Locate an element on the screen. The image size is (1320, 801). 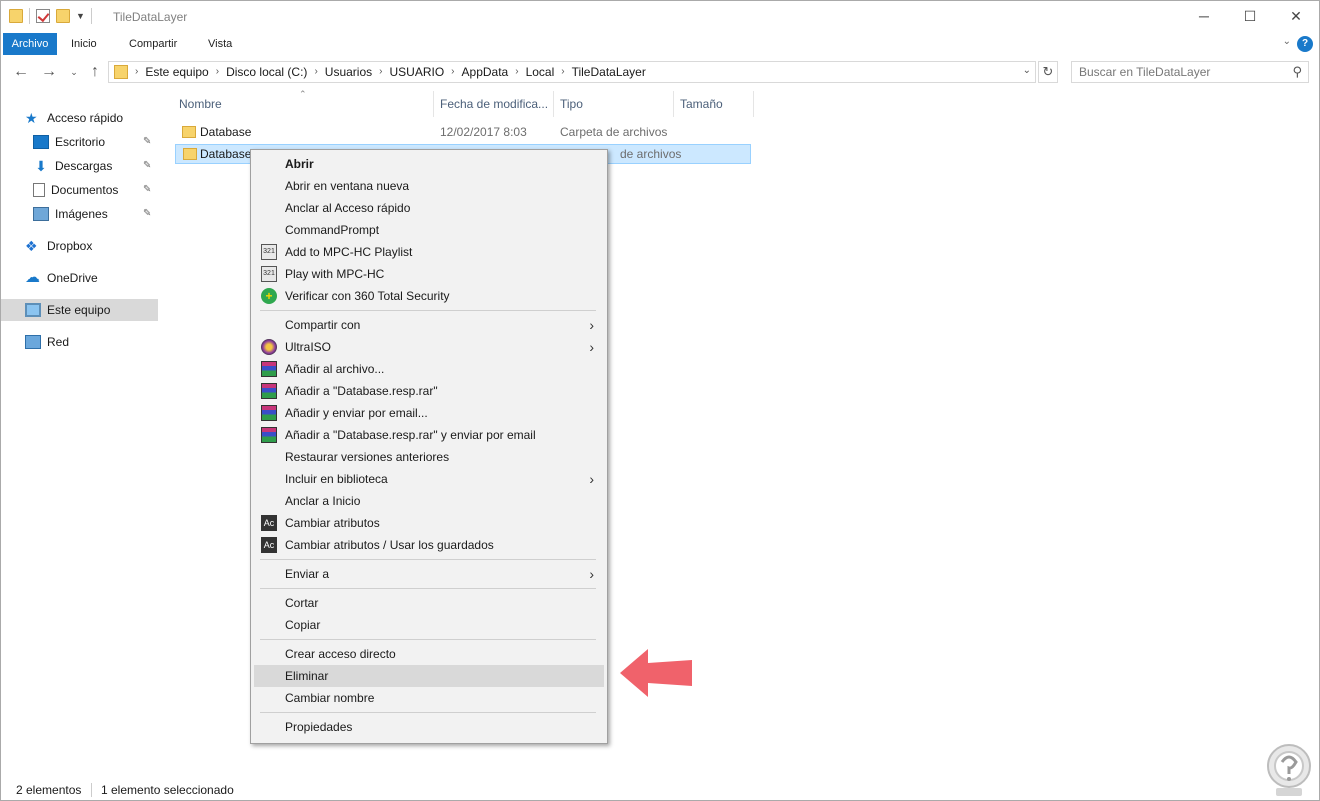
menu-item-restaurar-versiones: Restaurar versiones anteriores is located at coordinates (429, 457).